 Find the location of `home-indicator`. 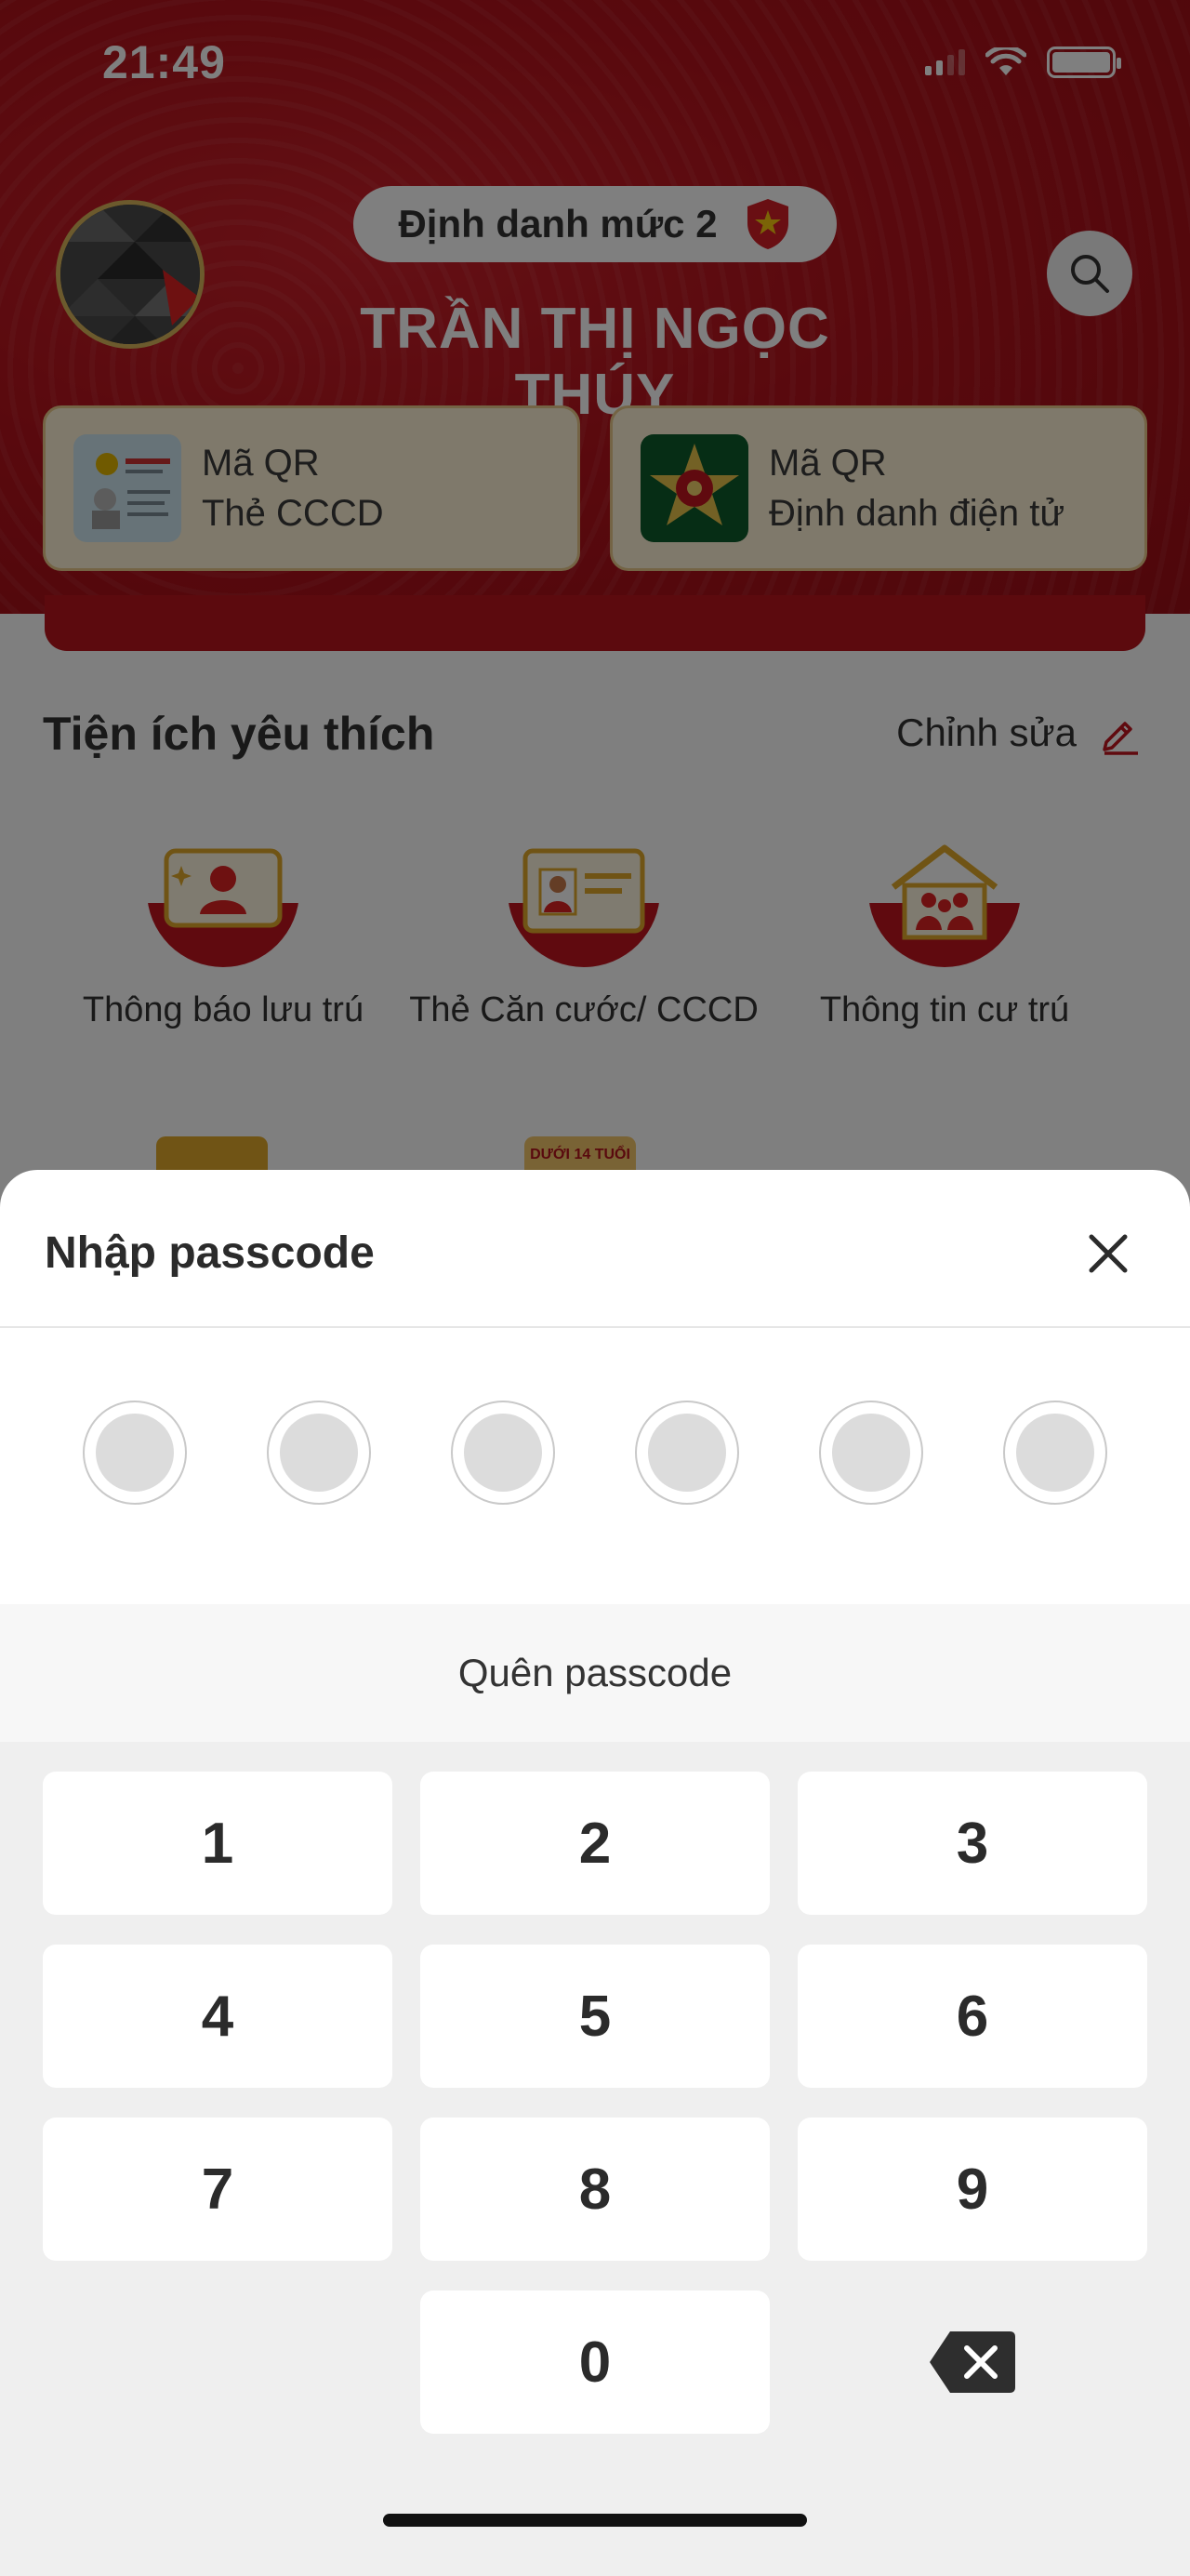

home-indicator is located at coordinates (595, 2520).